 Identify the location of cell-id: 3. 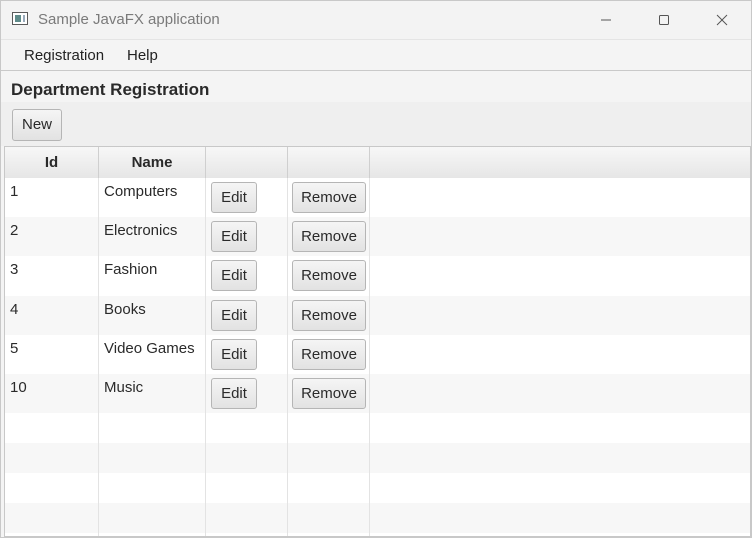
(52, 276).